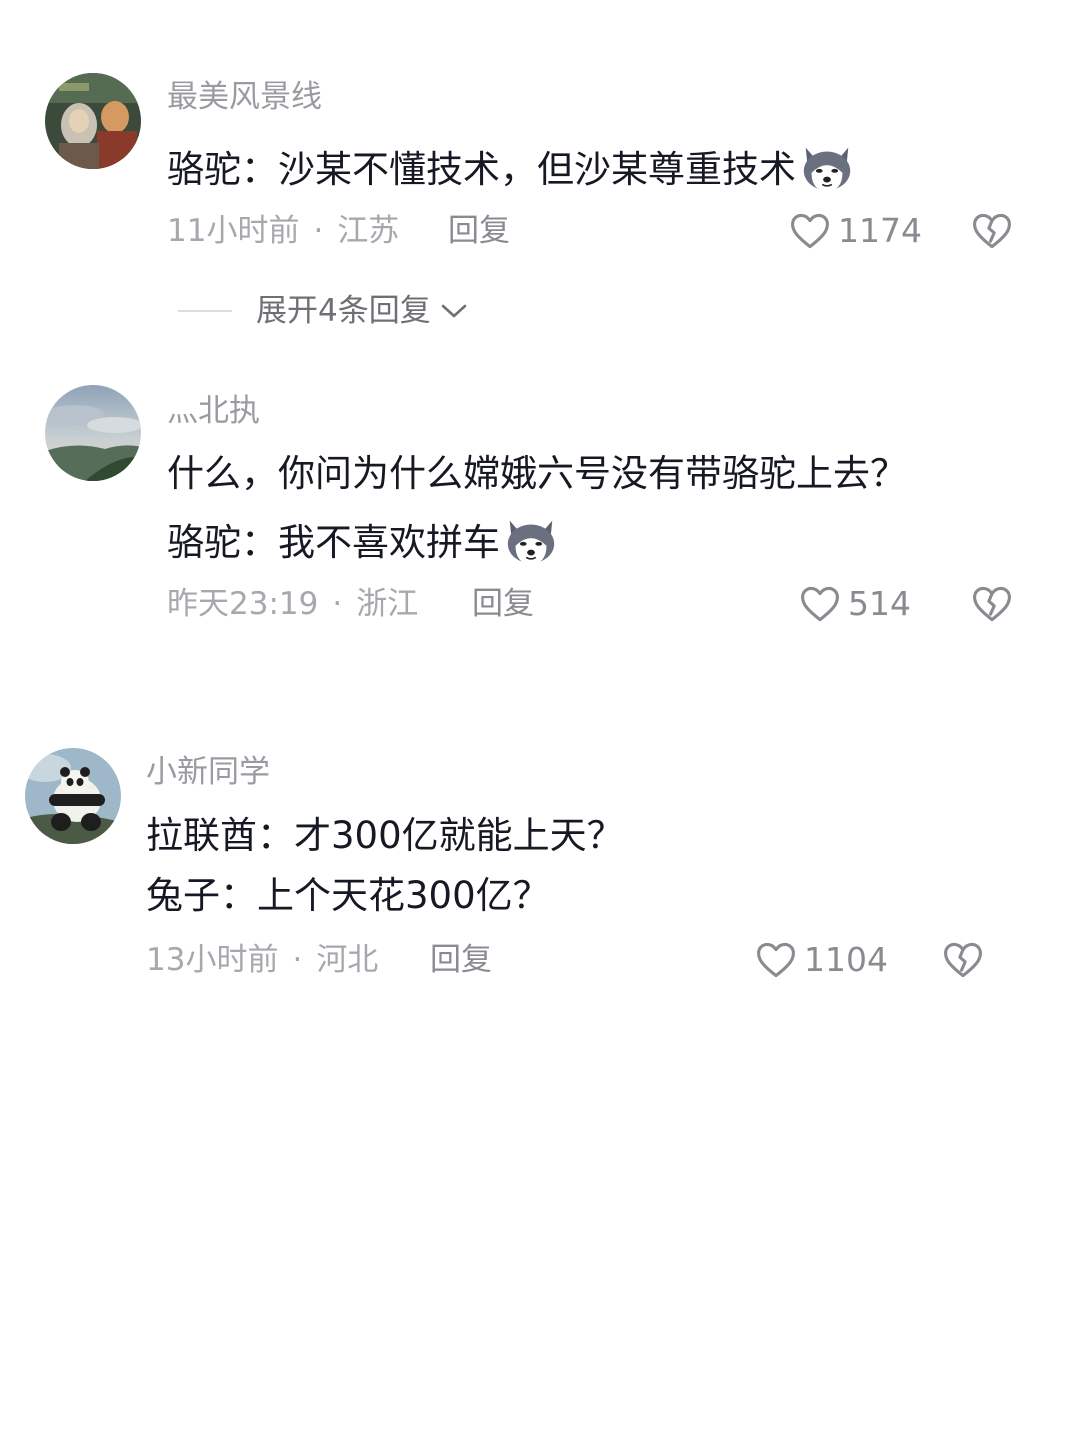 Image resolution: width=1080 pixels, height=1440 pixels. Describe the element at coordinates (212, 960) in the screenshot. I see `comment-time: 13小时前` at that location.